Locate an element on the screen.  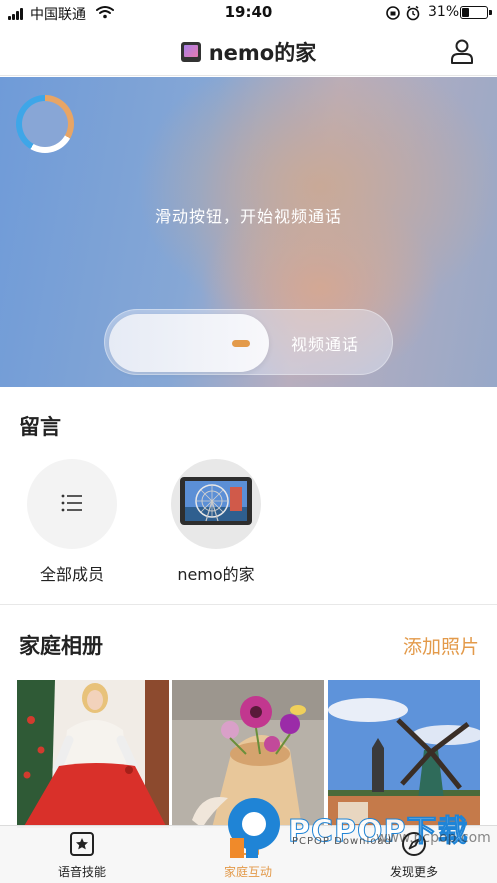
tab-label: 发现更多 is located at coordinates (413, 872).